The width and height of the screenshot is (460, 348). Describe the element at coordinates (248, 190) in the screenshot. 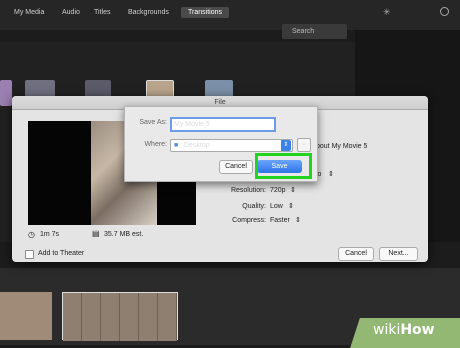

I see `resolution-label: Resolution:` at that location.